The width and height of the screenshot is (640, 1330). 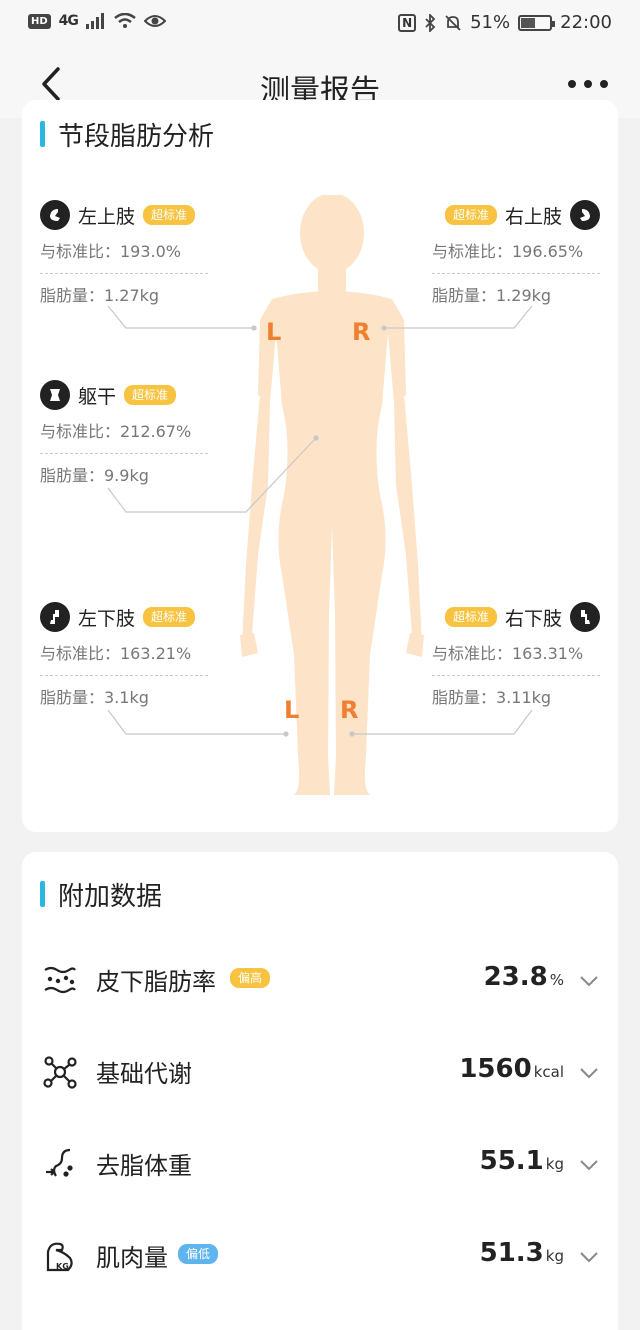 What do you see at coordinates (320, 1072) in the screenshot?
I see `list-item-basal-metabolism: 基础代谢 1560 kcal` at bounding box center [320, 1072].